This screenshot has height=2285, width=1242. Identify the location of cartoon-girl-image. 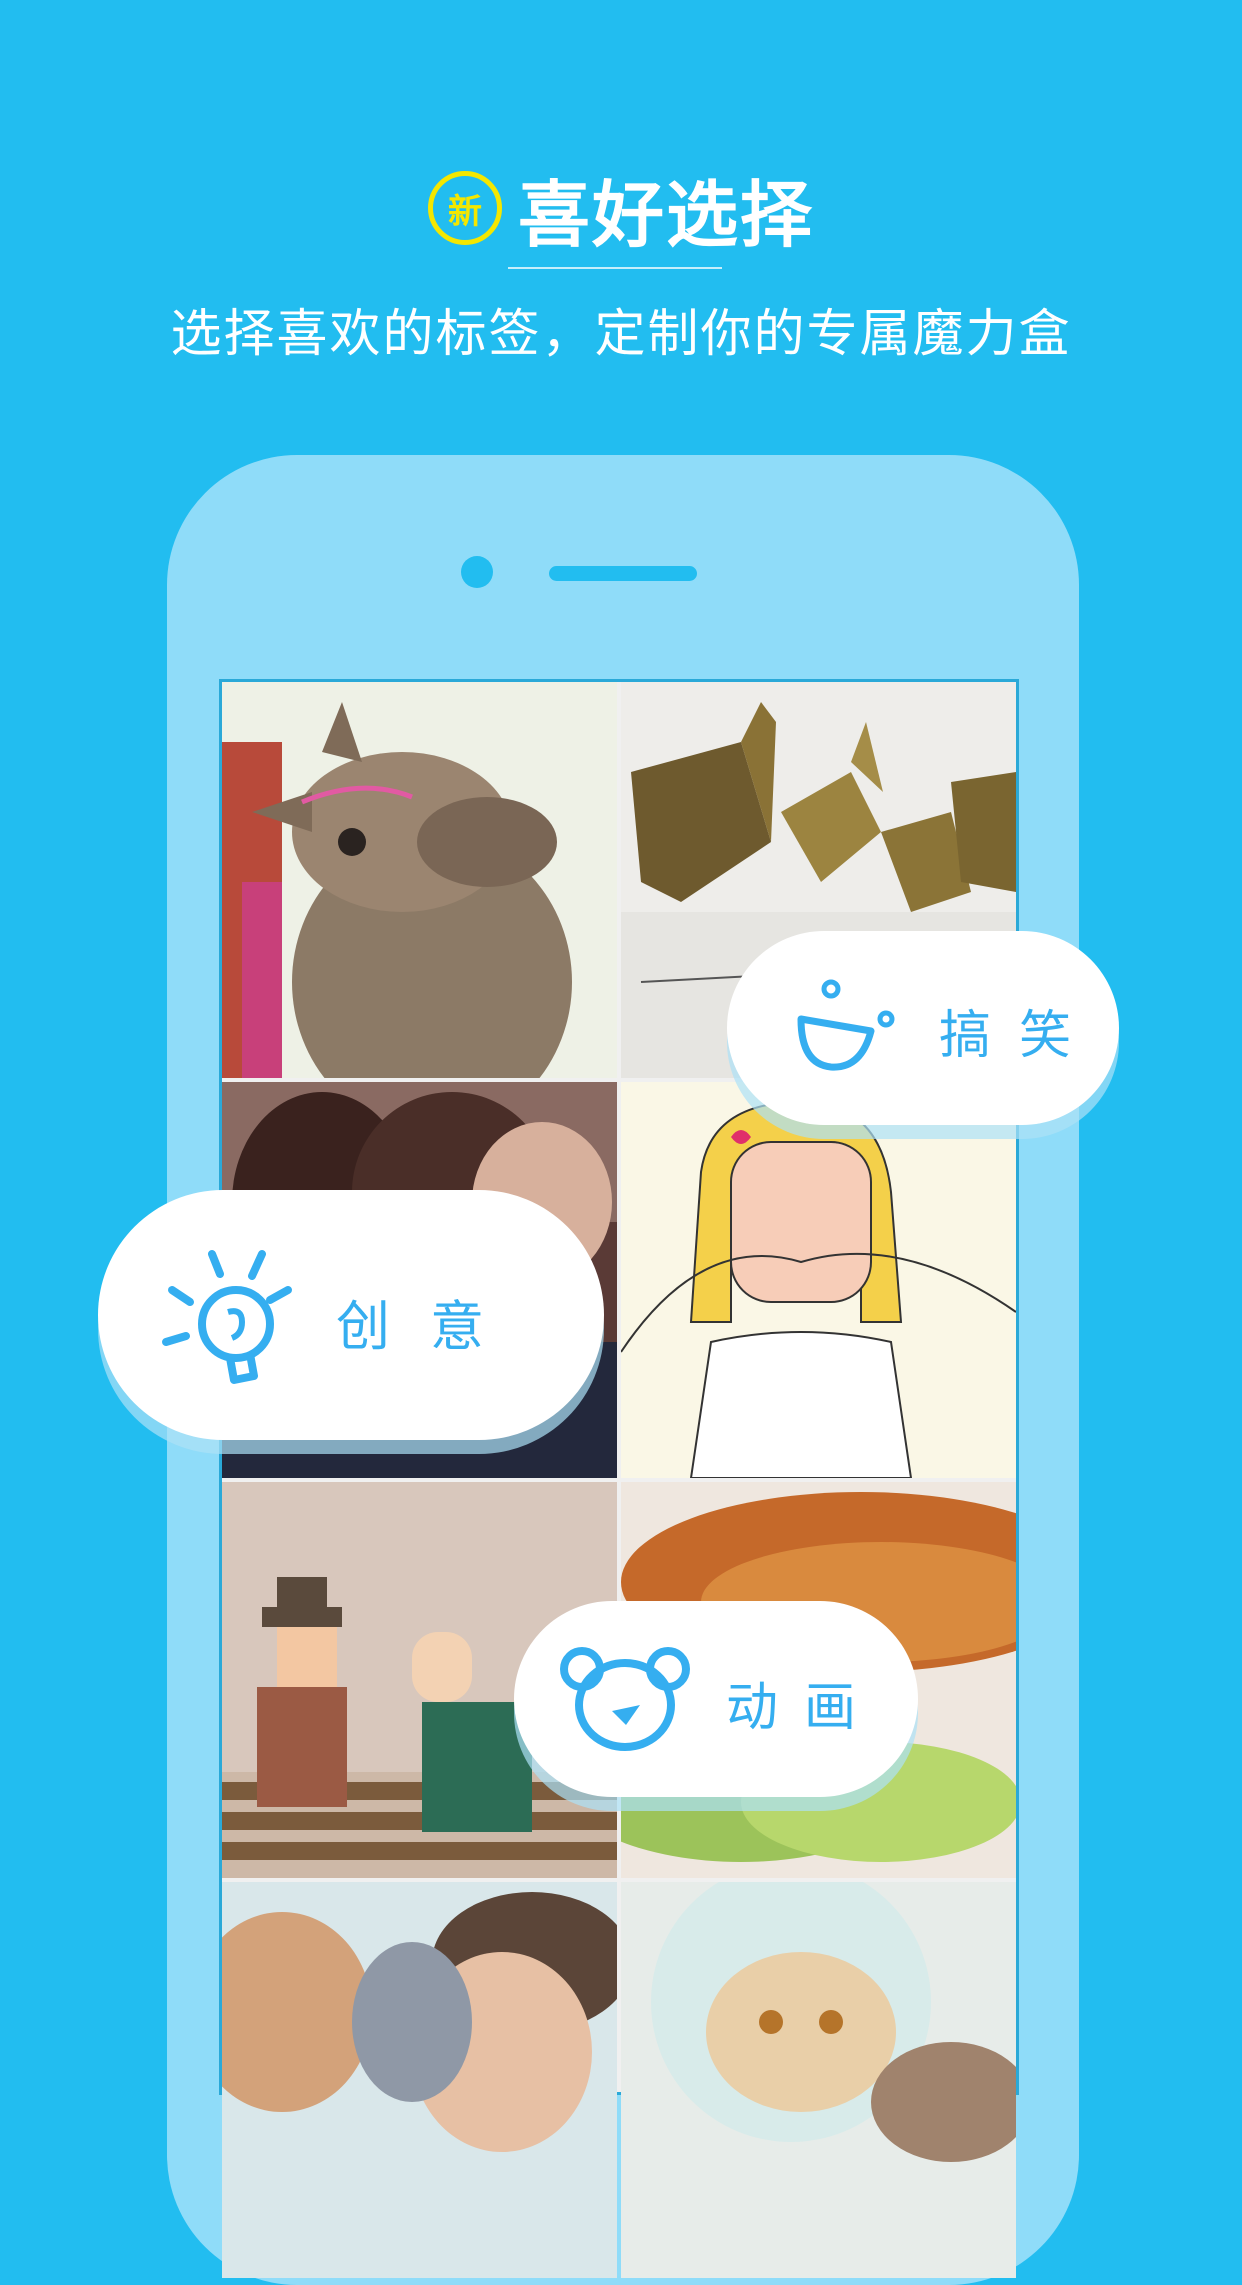
(818, 1280).